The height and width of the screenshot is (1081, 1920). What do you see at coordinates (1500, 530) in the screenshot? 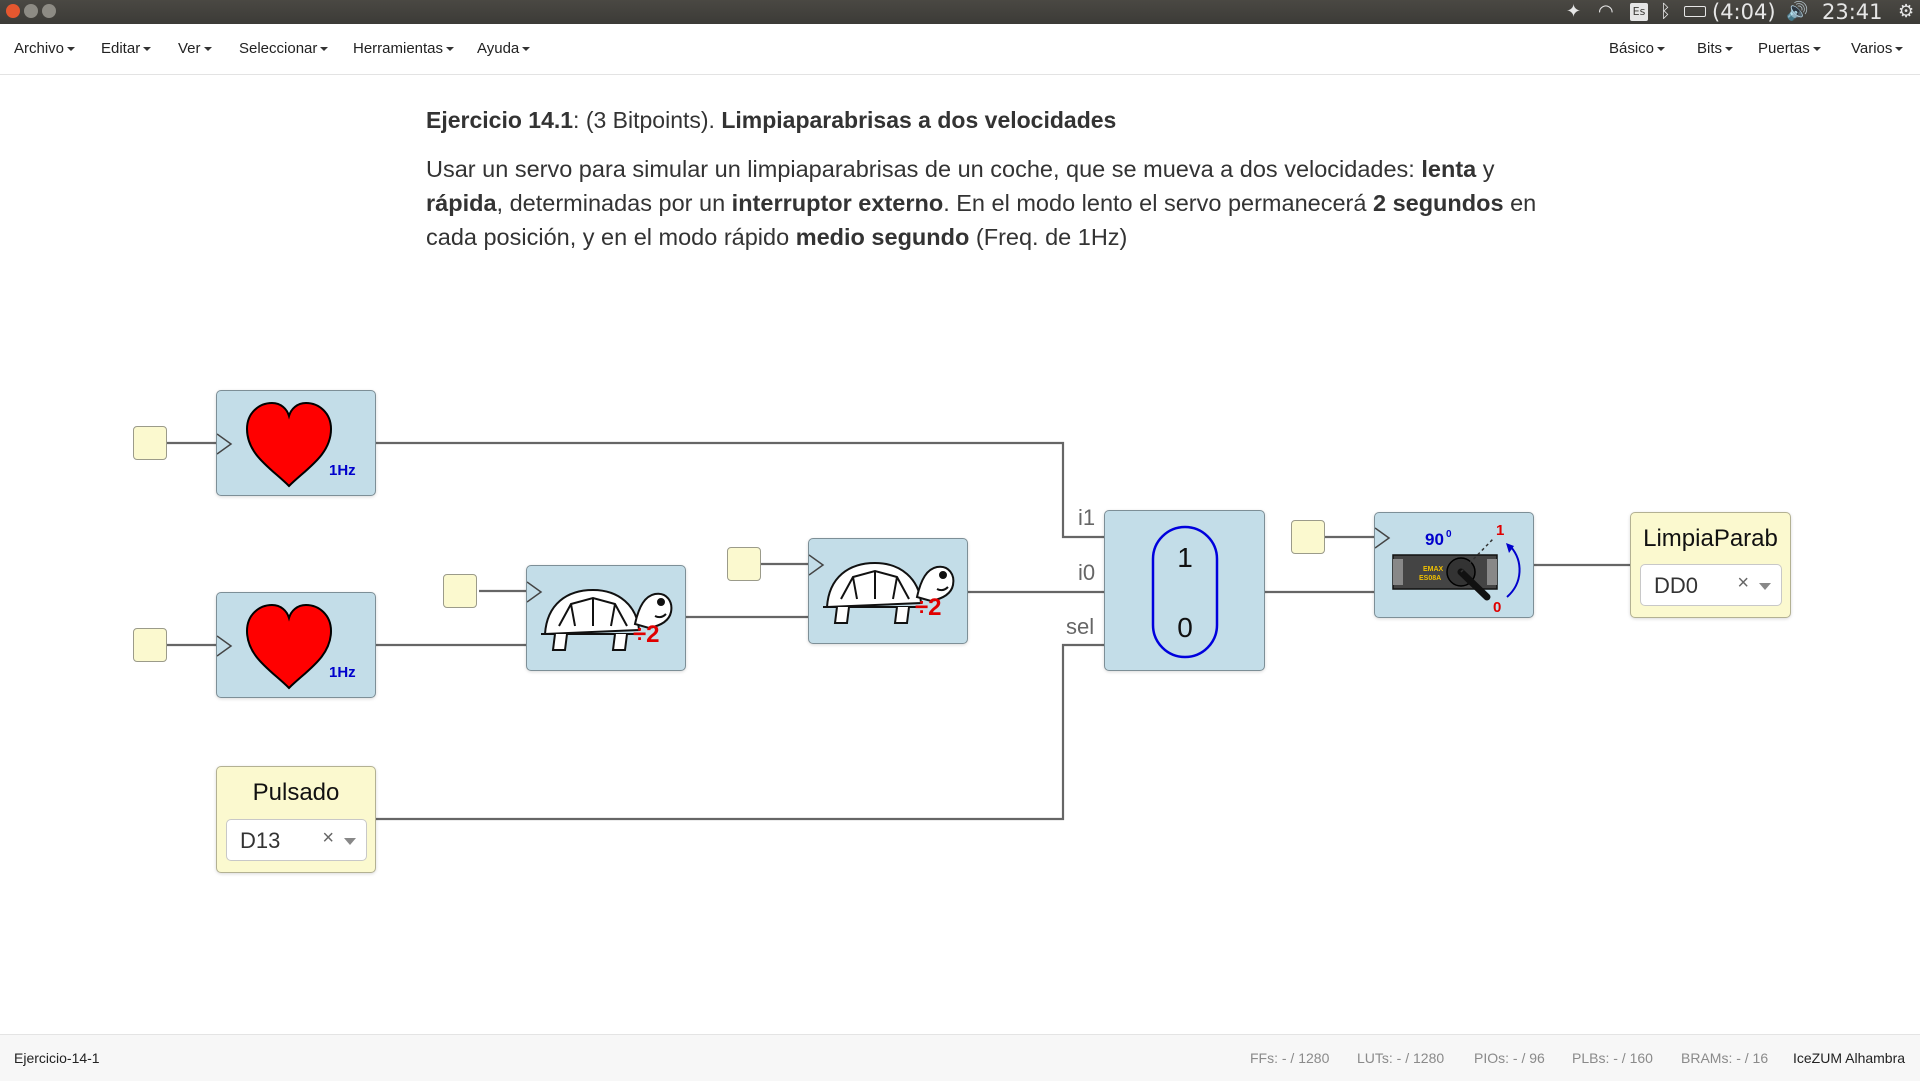
I see `servo-position-1-label: 1` at bounding box center [1500, 530].